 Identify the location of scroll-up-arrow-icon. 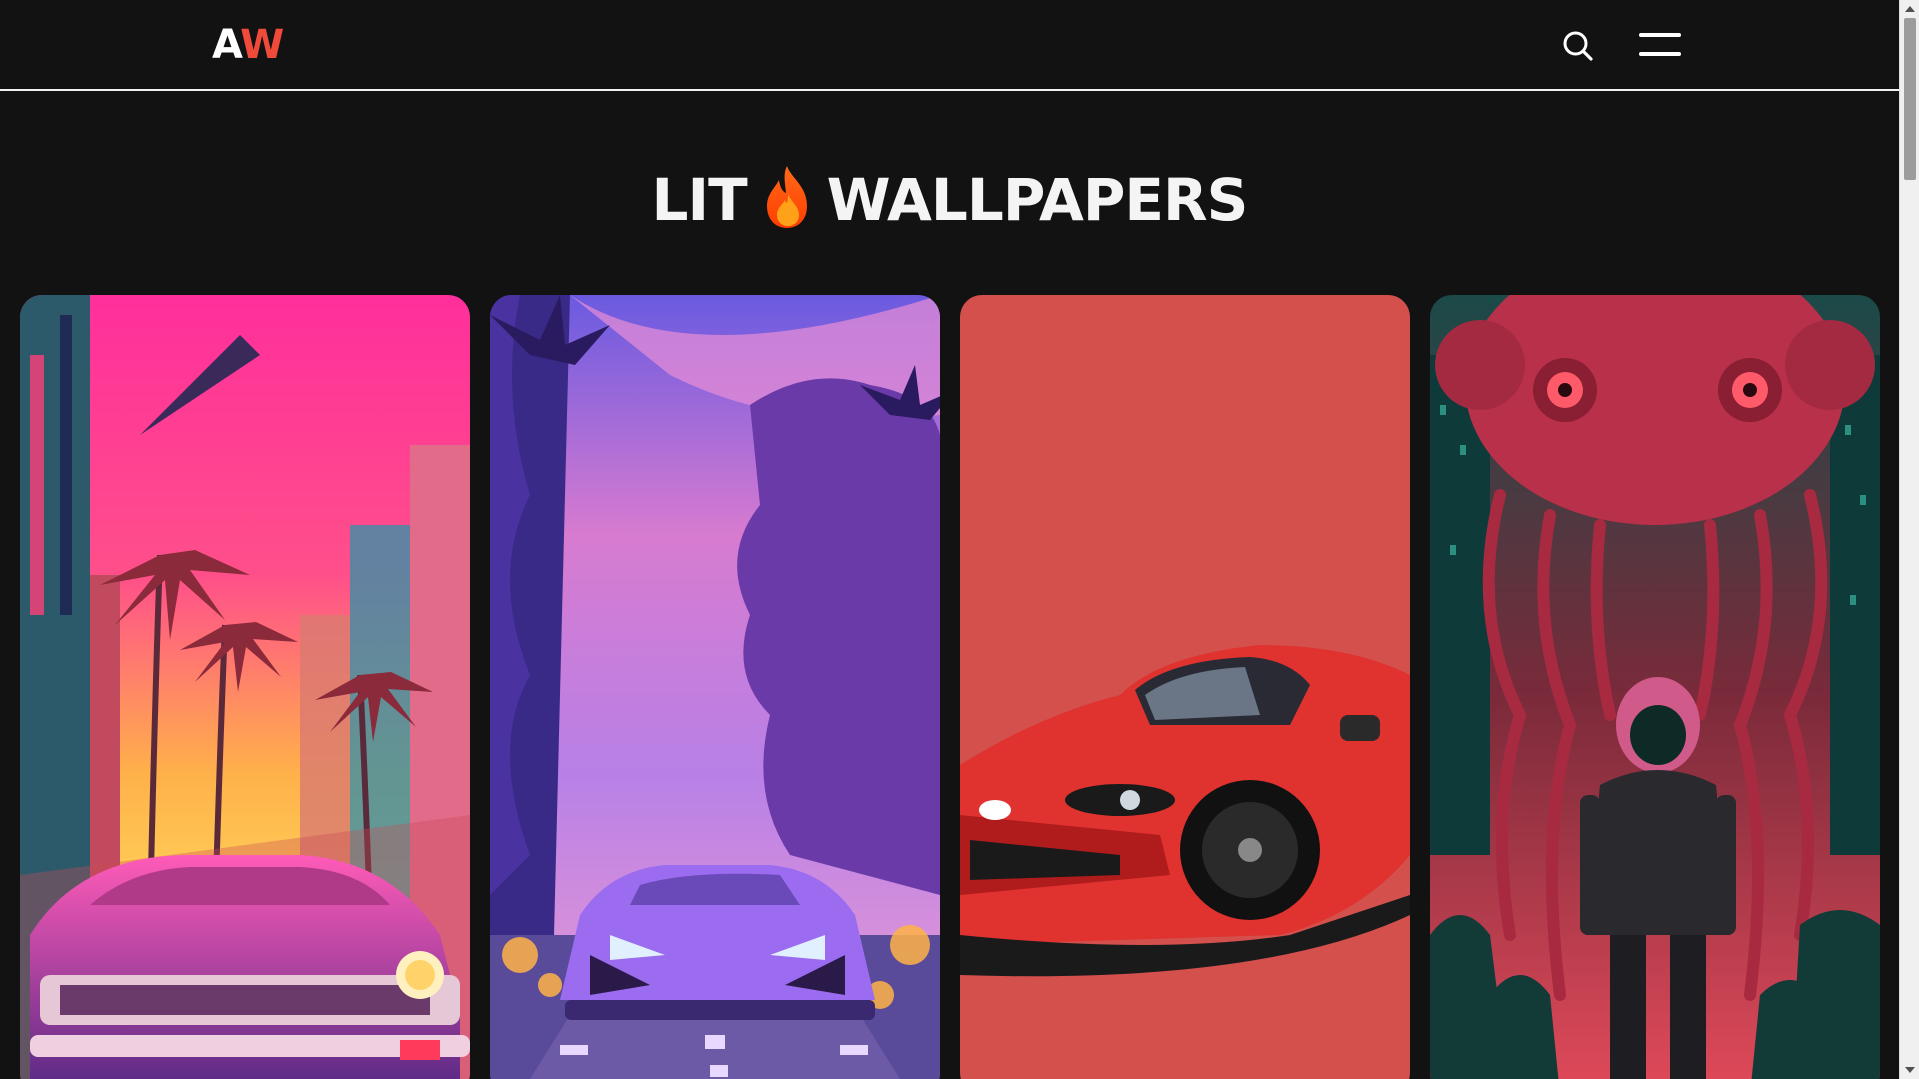
(1910, 9).